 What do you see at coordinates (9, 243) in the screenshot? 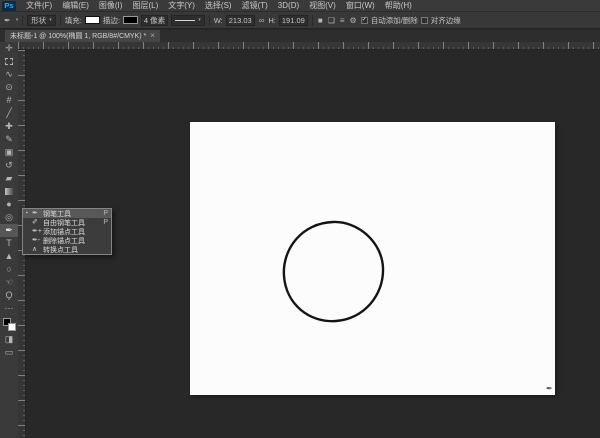
I see `type-tool: T` at bounding box center [9, 243].